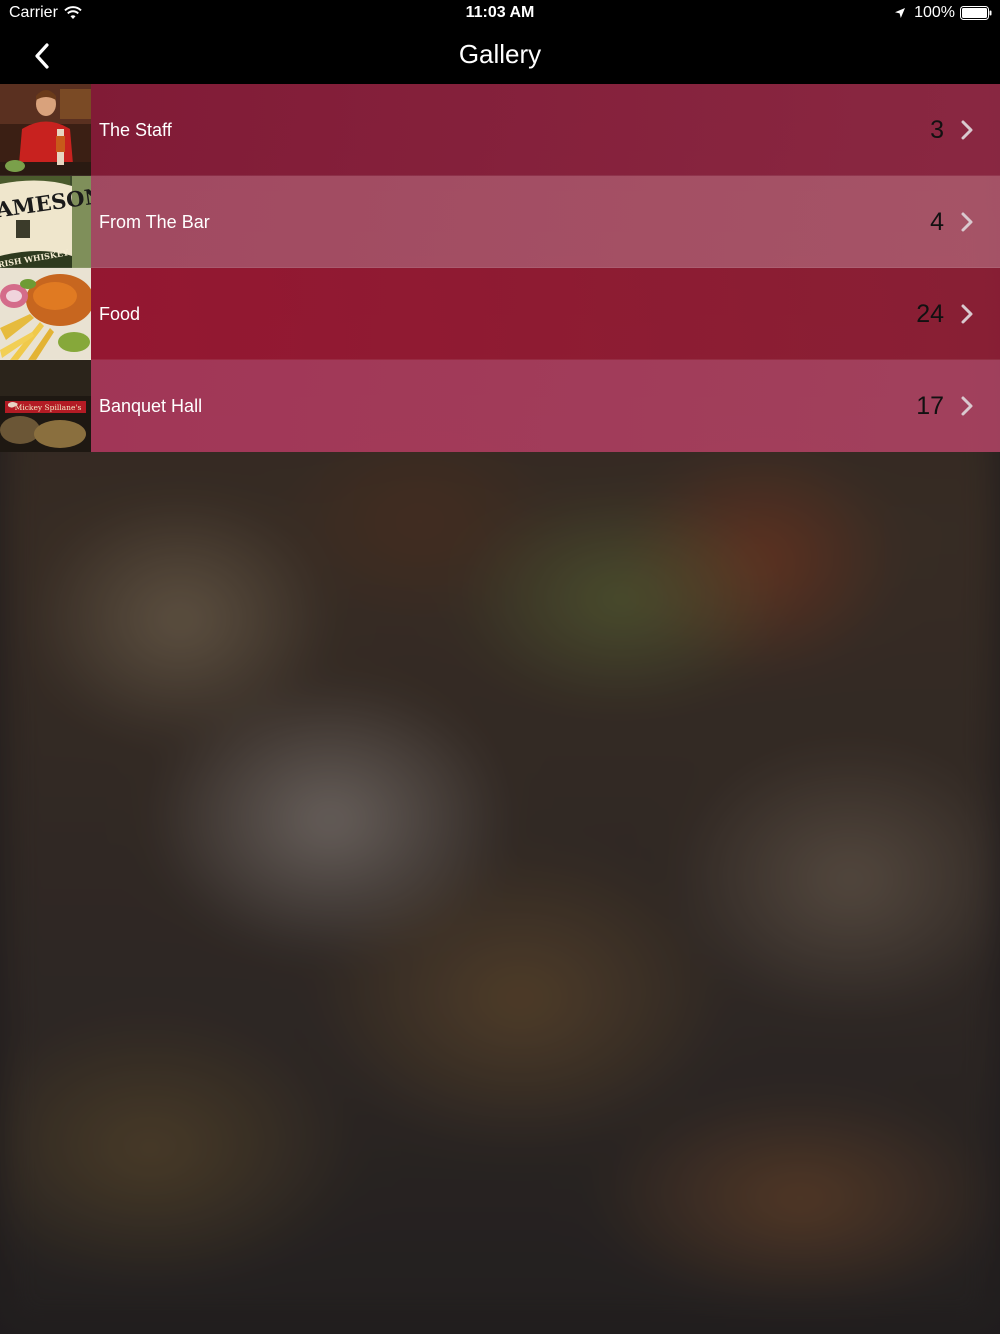 The image size is (1000, 1334). I want to click on status-bar: Carrier 11:03 AM 100%, so click(500, 14).